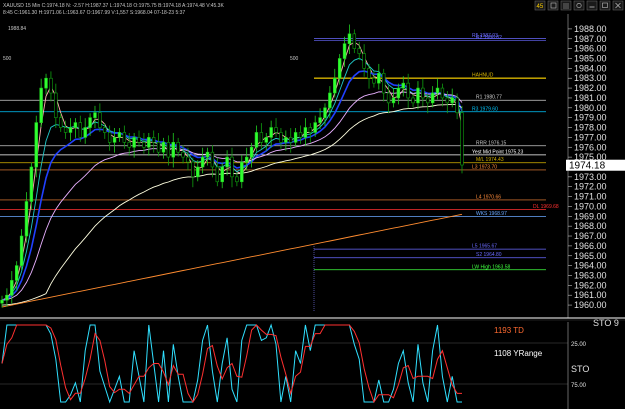  I want to click on badge-45: 45, so click(540, 7).